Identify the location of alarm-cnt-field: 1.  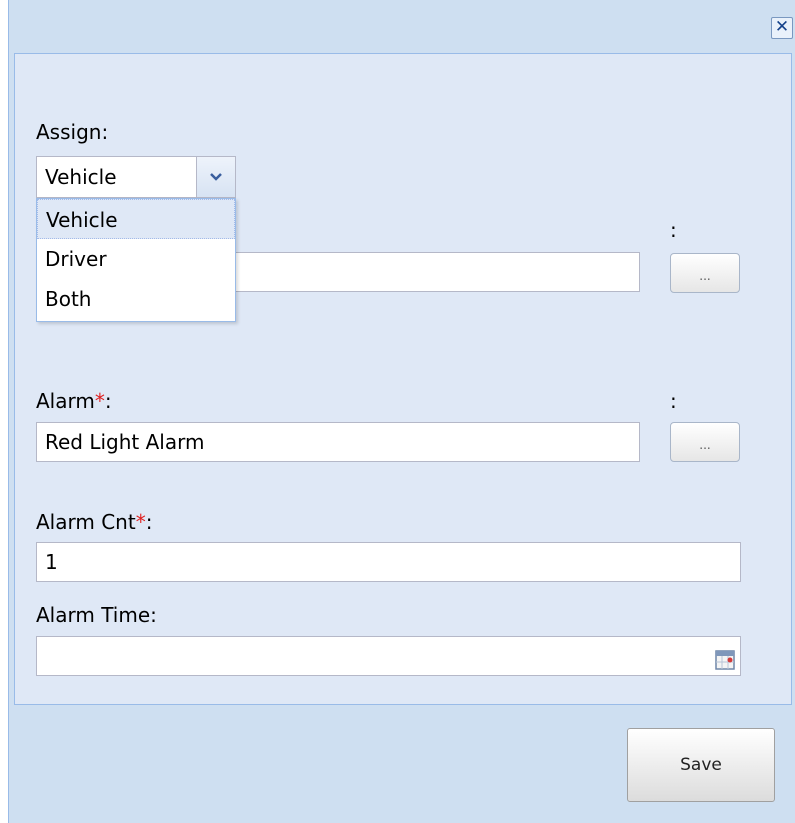
(388, 562).